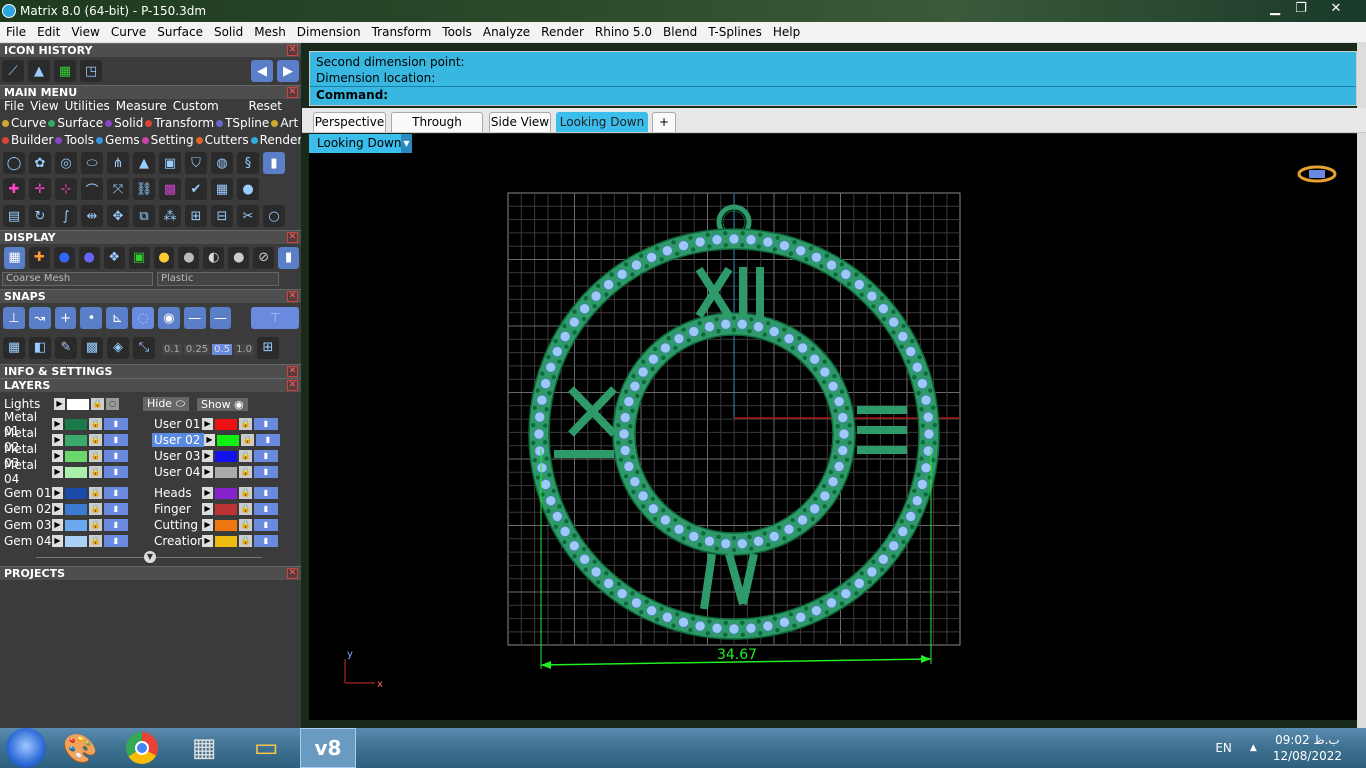 This screenshot has width=1366, height=768. What do you see at coordinates (222, 163) in the screenshot?
I see `band-icon: ◍` at bounding box center [222, 163].